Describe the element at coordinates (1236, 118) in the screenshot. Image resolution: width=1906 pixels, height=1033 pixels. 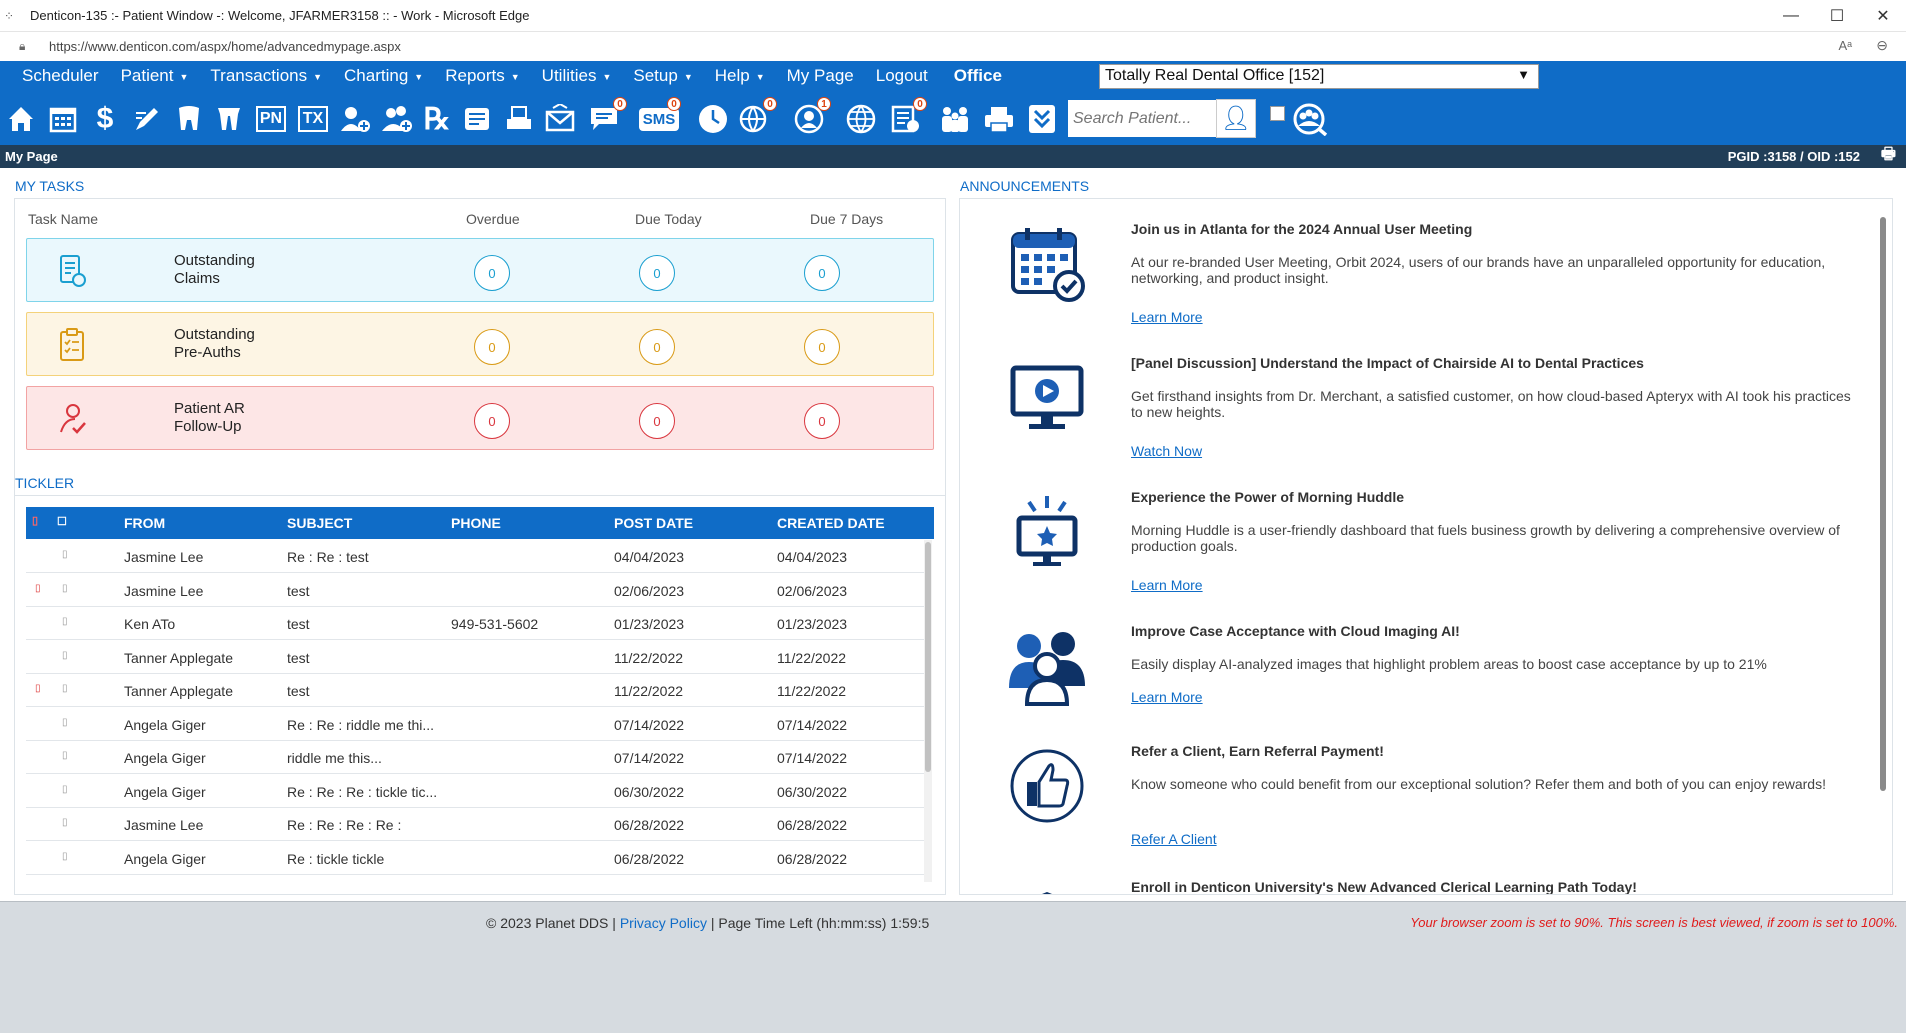
I see `search-patient-button: 👤︎` at that location.